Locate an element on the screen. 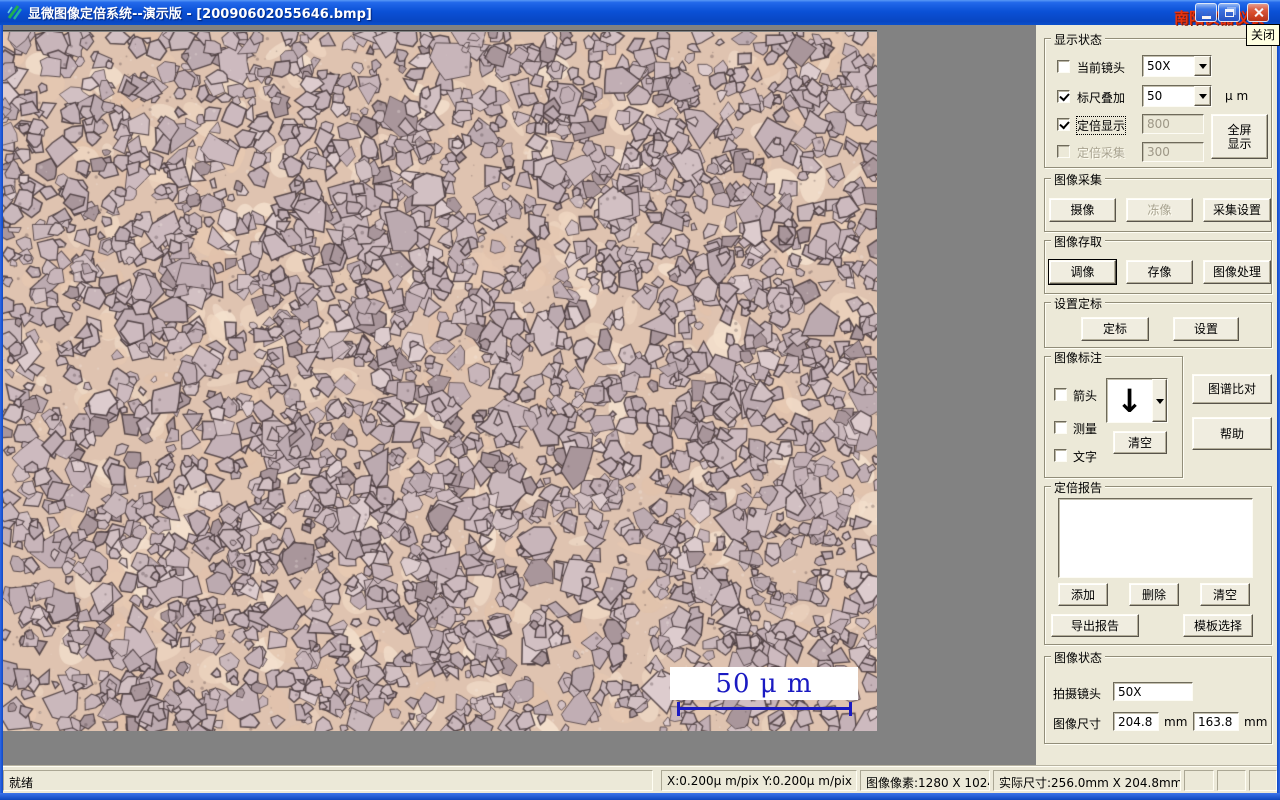 The image size is (1280, 800). current-lens-value: 50X is located at coordinates (1159, 66).